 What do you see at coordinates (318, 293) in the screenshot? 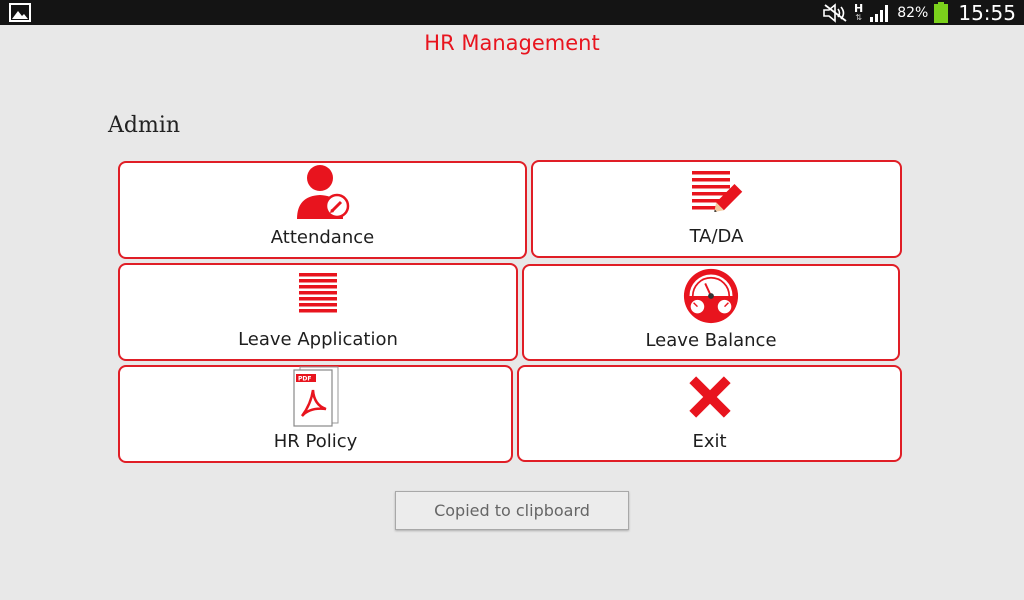
I see `lines-list-icon` at bounding box center [318, 293].